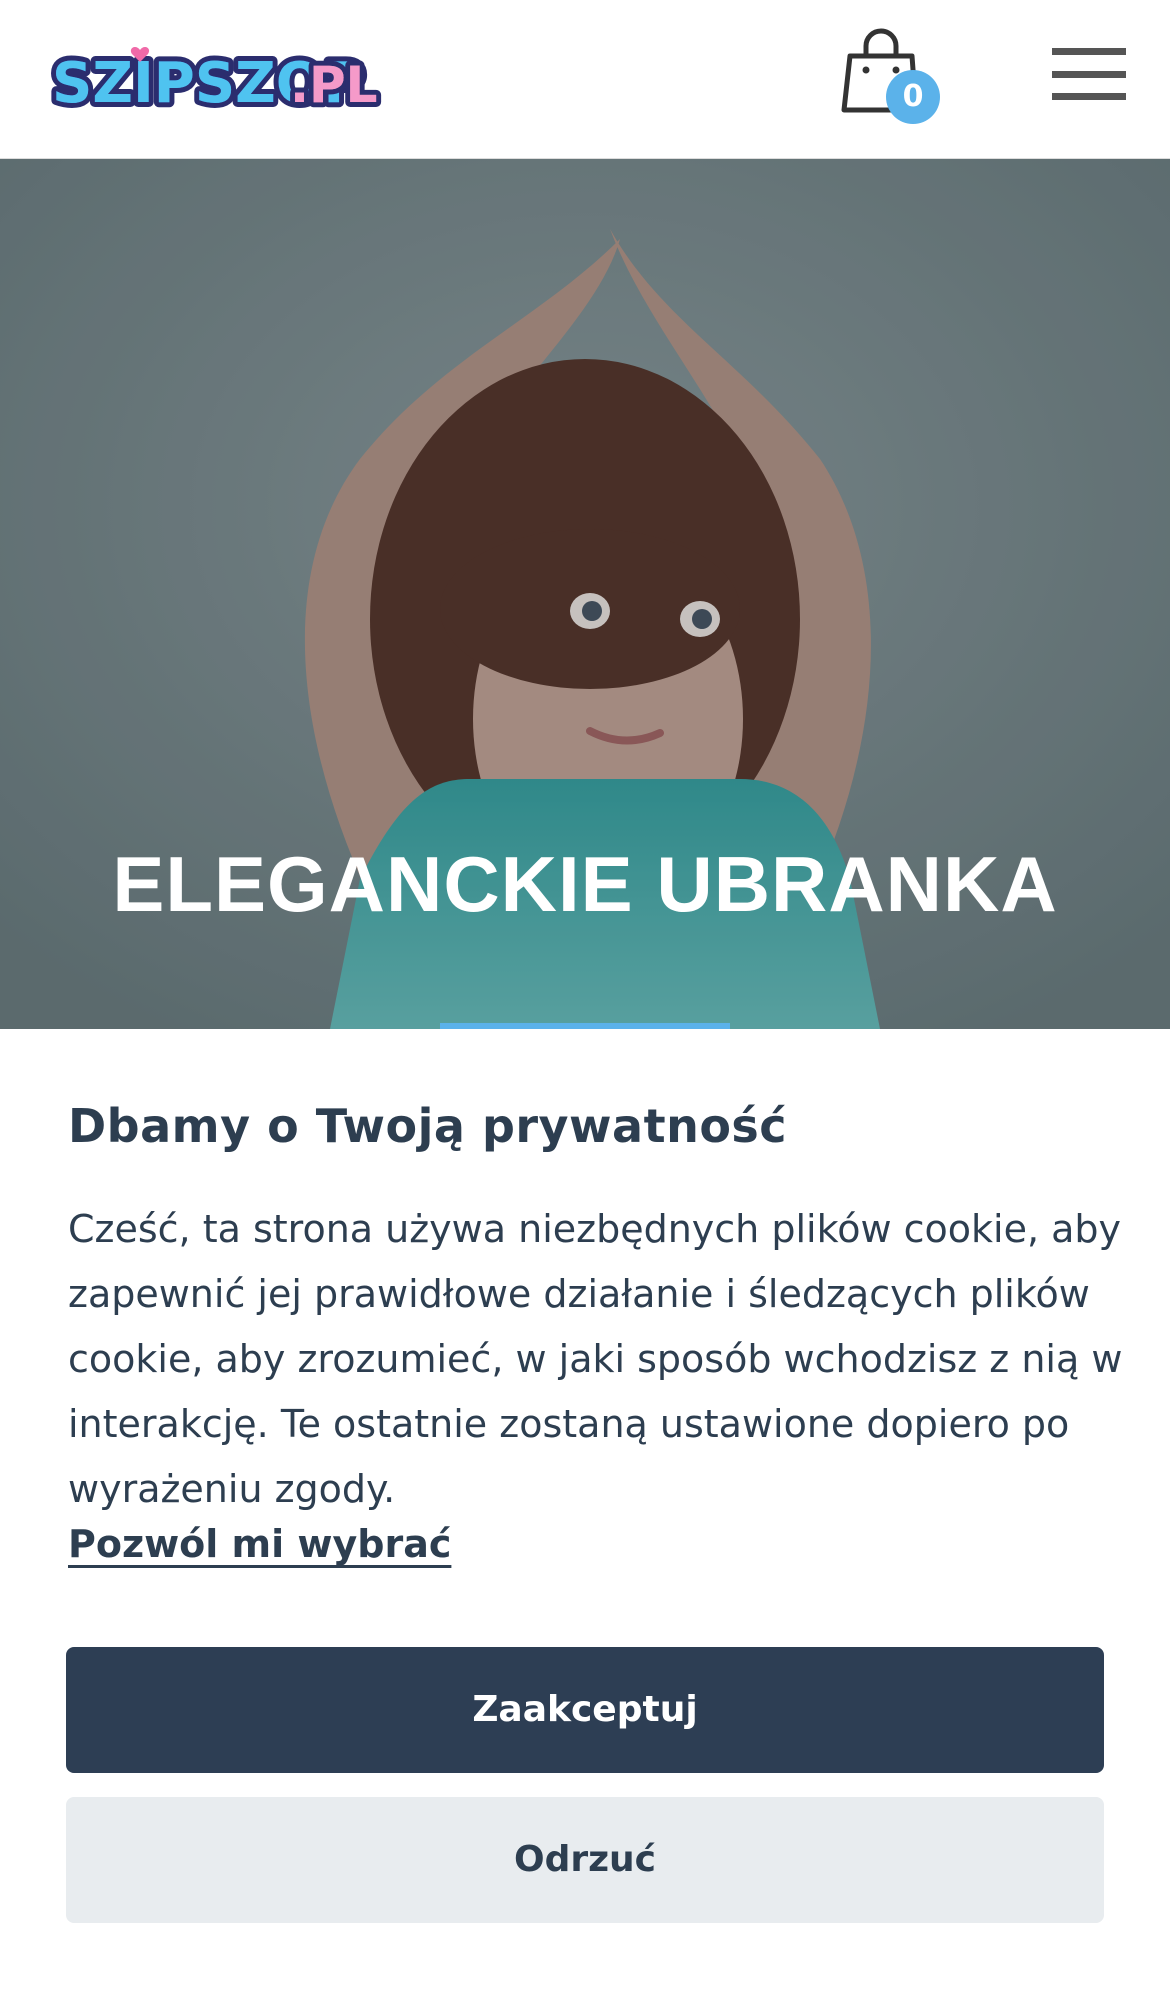  I want to click on accept-button: Zaakceptuj, so click(585, 1710).